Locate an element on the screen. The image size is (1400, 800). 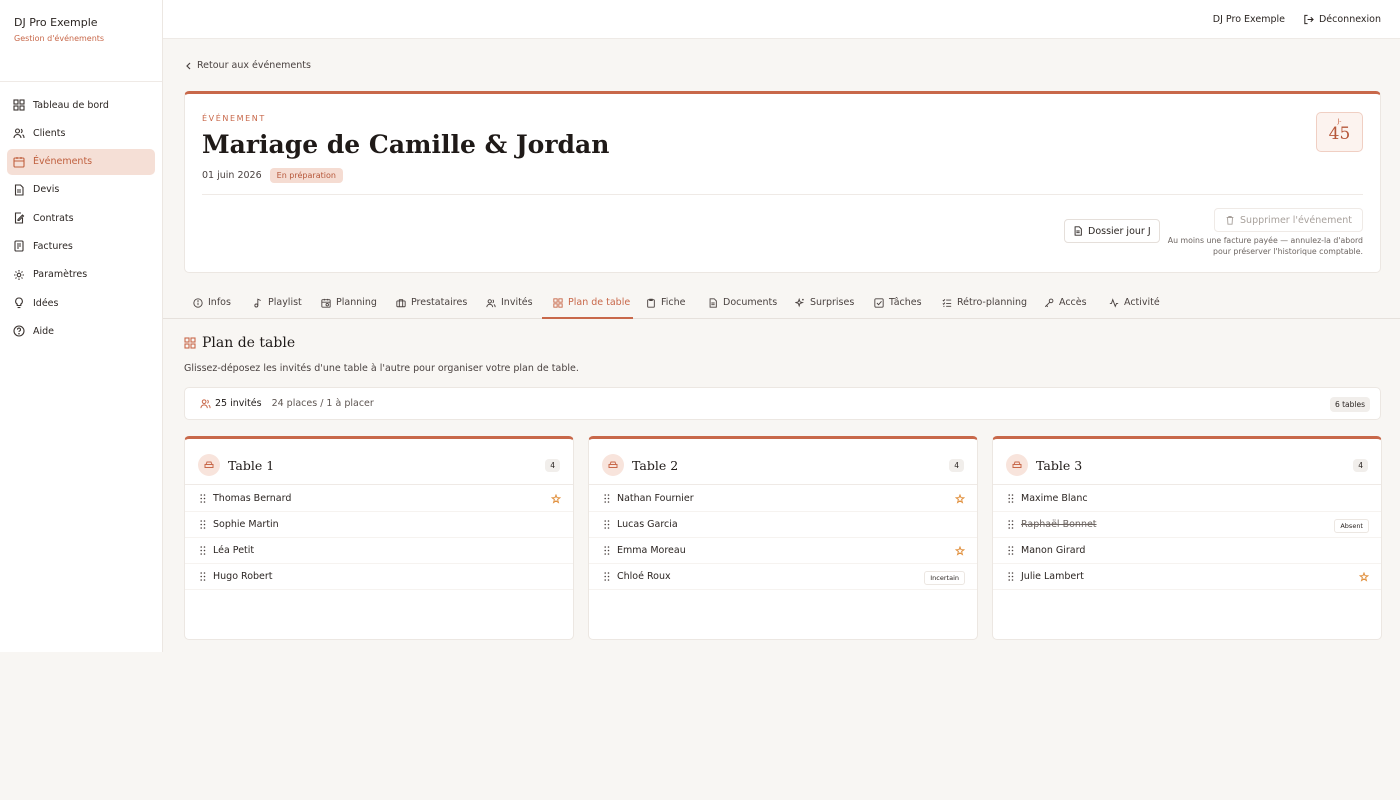
tab-label: Infos is located at coordinates (219, 302).